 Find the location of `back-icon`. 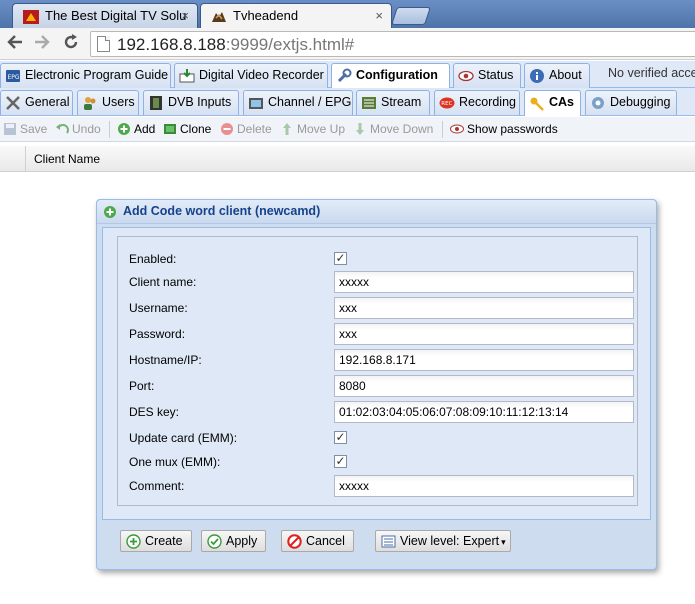

back-icon is located at coordinates (15, 44).